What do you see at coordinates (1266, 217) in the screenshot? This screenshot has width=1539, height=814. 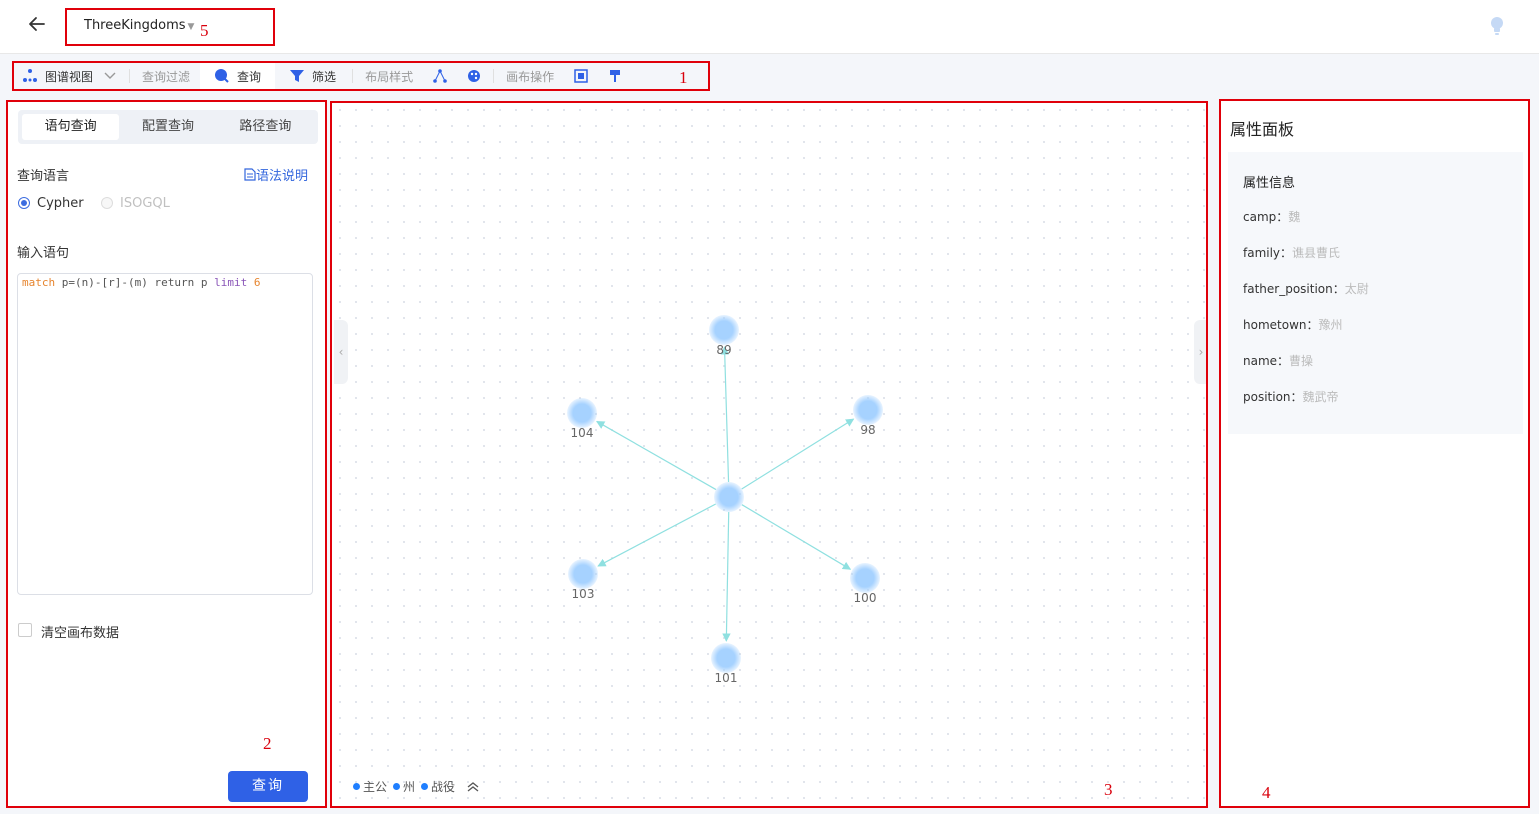 I see `property-key: camp：` at bounding box center [1266, 217].